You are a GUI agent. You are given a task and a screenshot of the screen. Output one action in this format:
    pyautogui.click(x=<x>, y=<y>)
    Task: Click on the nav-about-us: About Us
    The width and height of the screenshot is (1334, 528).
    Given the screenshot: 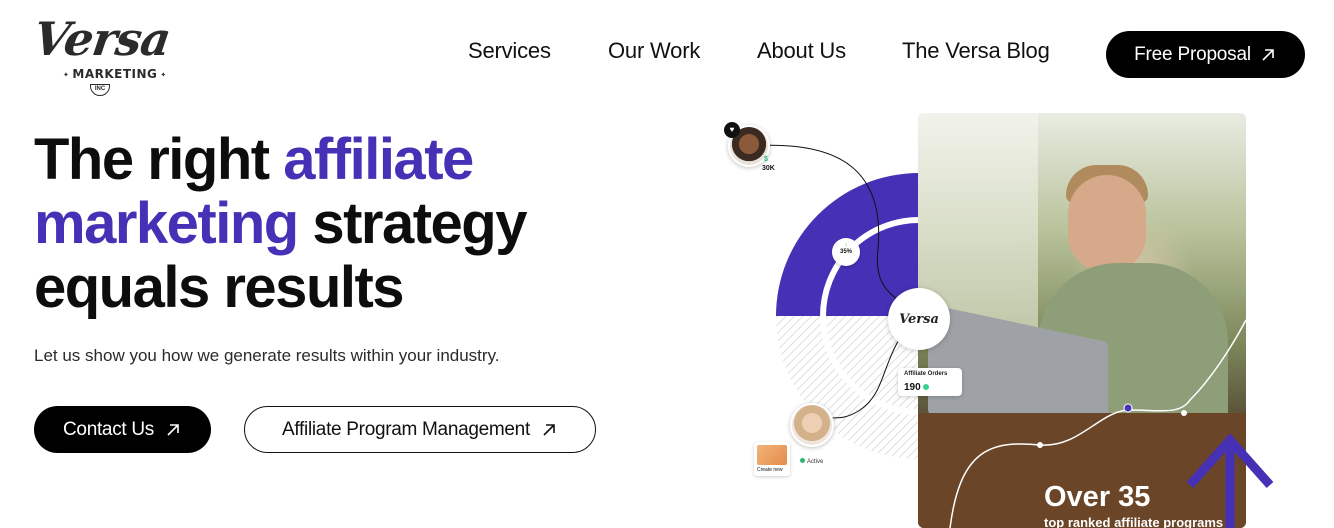 What is the action you would take?
    pyautogui.click(x=801, y=51)
    